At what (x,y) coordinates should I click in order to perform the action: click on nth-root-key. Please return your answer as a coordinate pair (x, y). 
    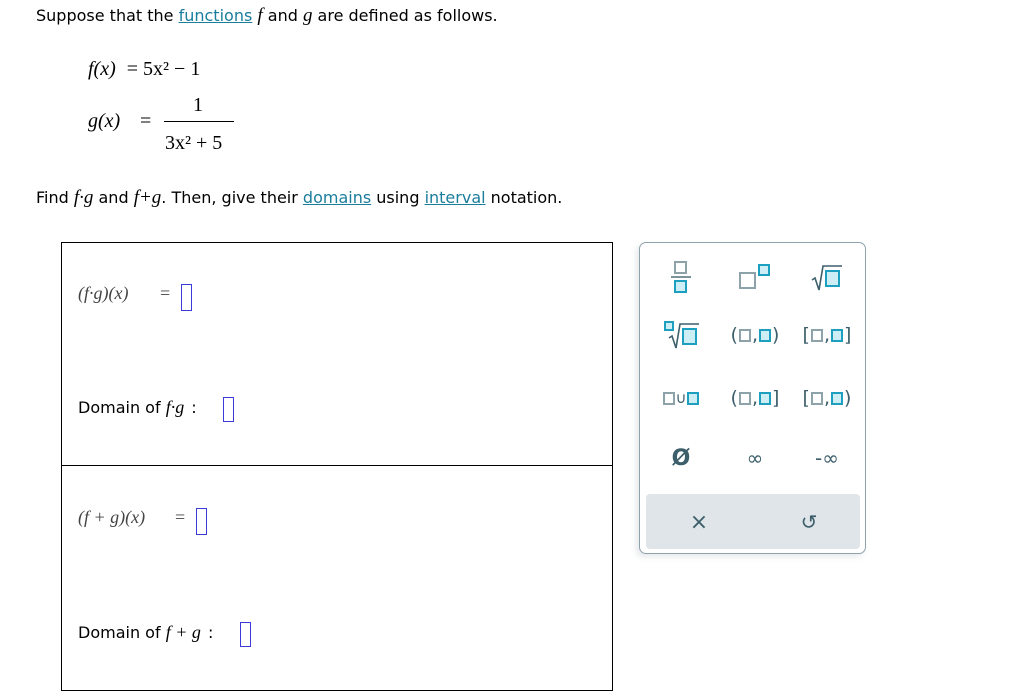
    Looking at the image, I should click on (681, 335).